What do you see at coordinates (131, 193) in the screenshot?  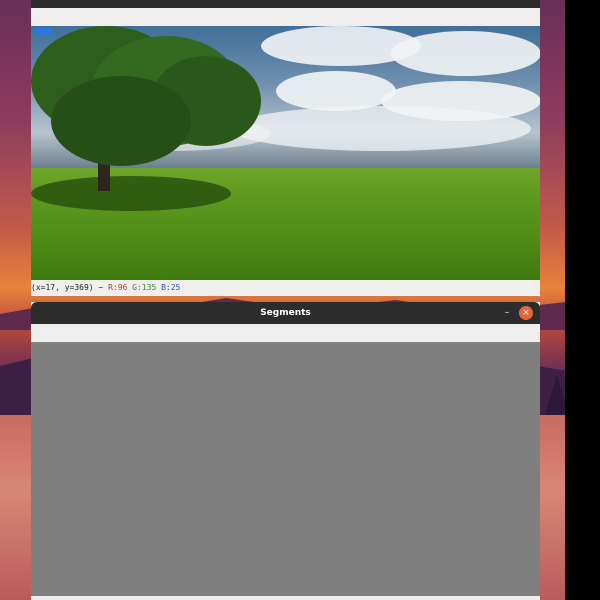 I see `tree-shadow` at bounding box center [131, 193].